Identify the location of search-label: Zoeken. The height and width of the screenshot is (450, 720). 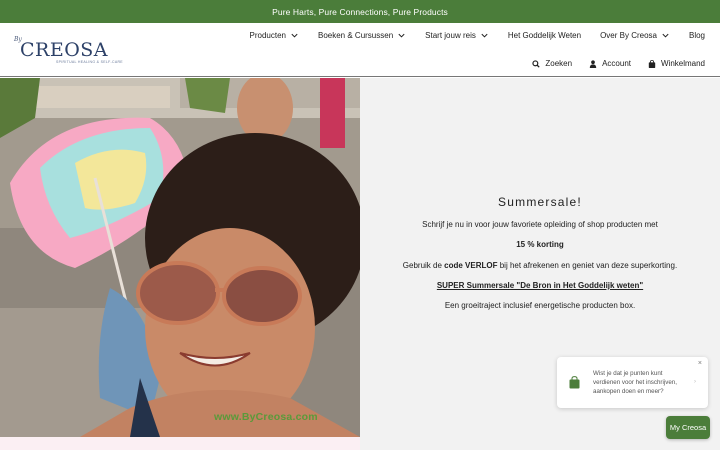
(559, 63).